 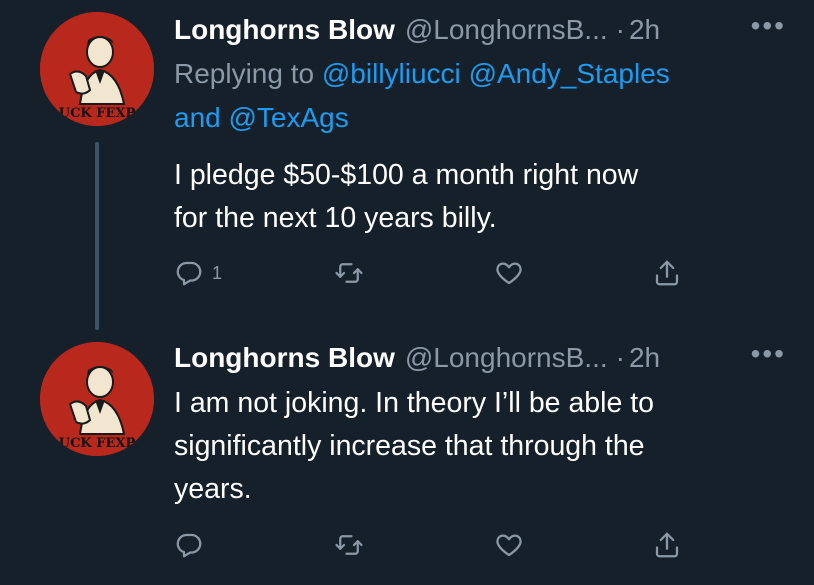 I want to click on and-word: and, so click(x=197, y=117).